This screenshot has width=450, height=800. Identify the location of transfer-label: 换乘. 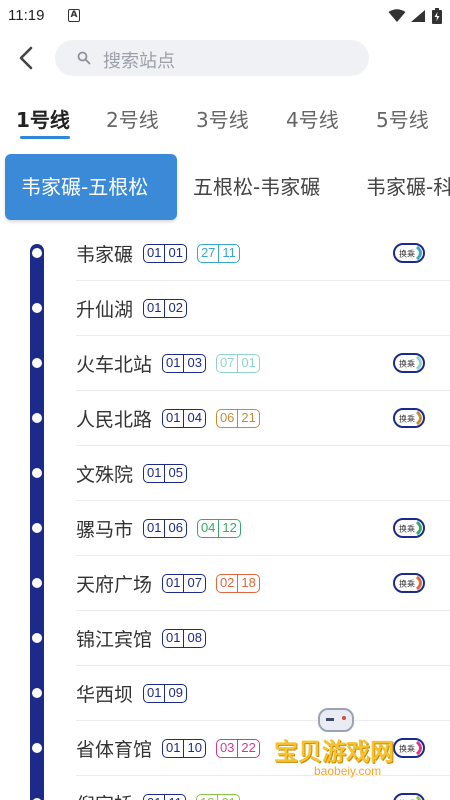
(407, 419).